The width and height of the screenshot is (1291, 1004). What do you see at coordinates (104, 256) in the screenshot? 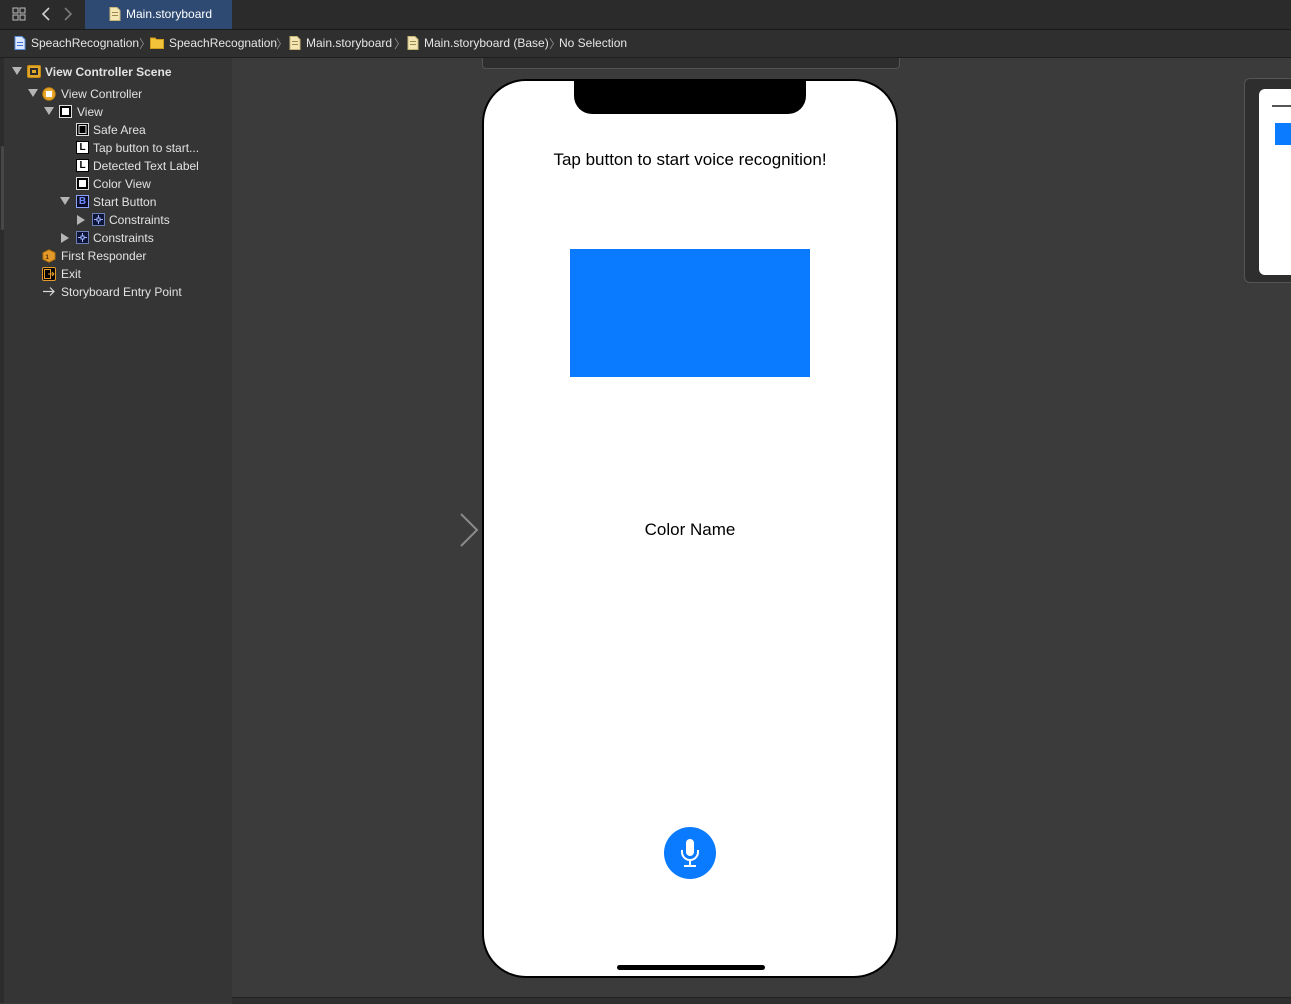
I see `outline-item-label: First Responder` at bounding box center [104, 256].